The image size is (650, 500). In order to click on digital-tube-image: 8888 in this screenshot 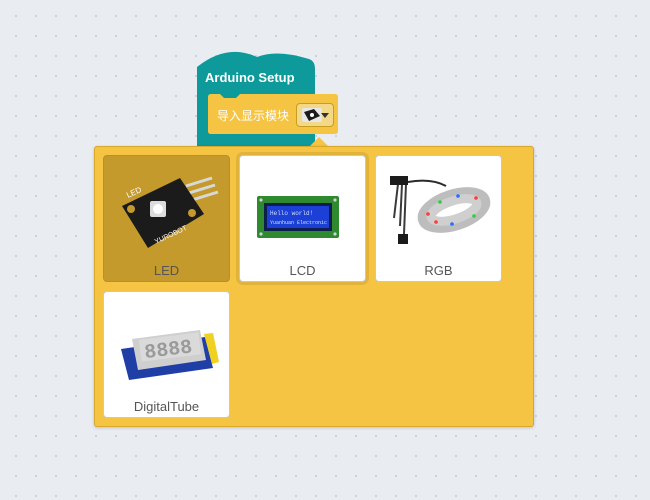, I will do `click(166, 345)`.